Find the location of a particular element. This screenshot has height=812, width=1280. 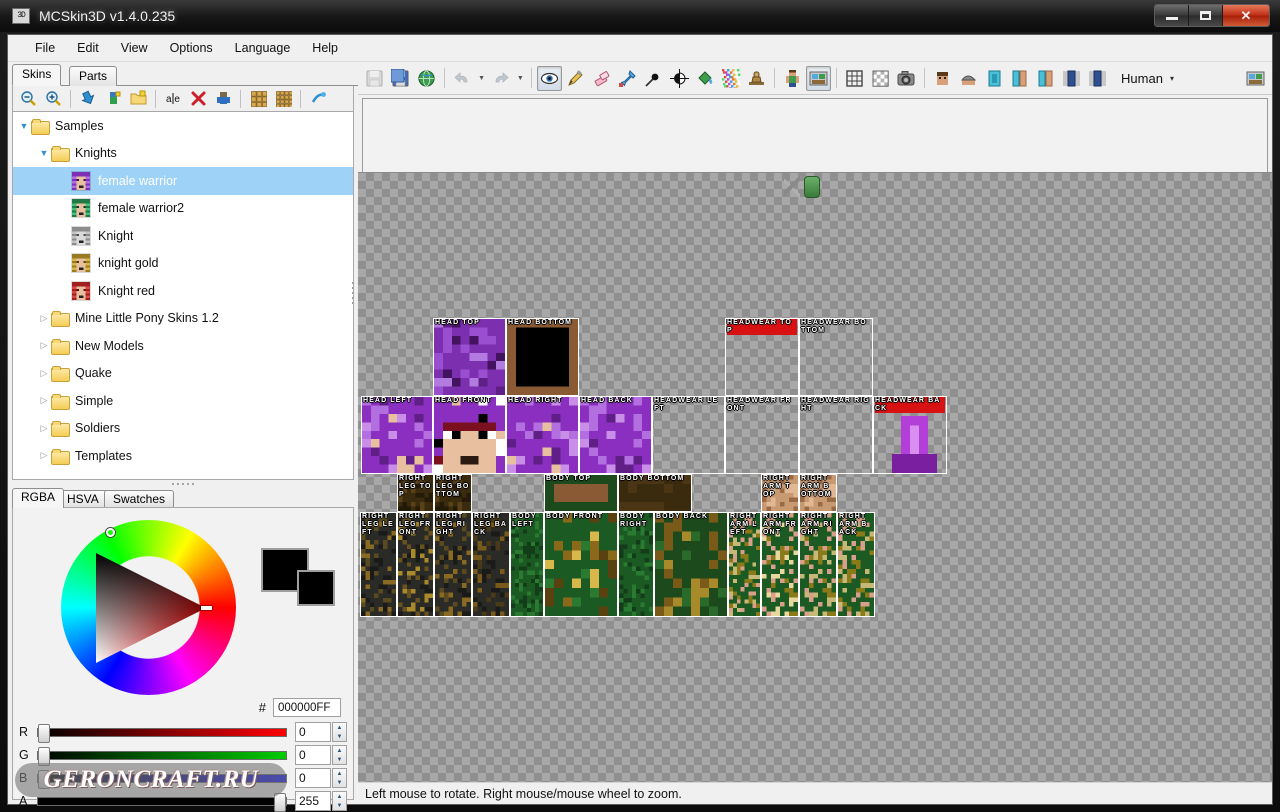

dropper-tool-icon is located at coordinates (627, 78).